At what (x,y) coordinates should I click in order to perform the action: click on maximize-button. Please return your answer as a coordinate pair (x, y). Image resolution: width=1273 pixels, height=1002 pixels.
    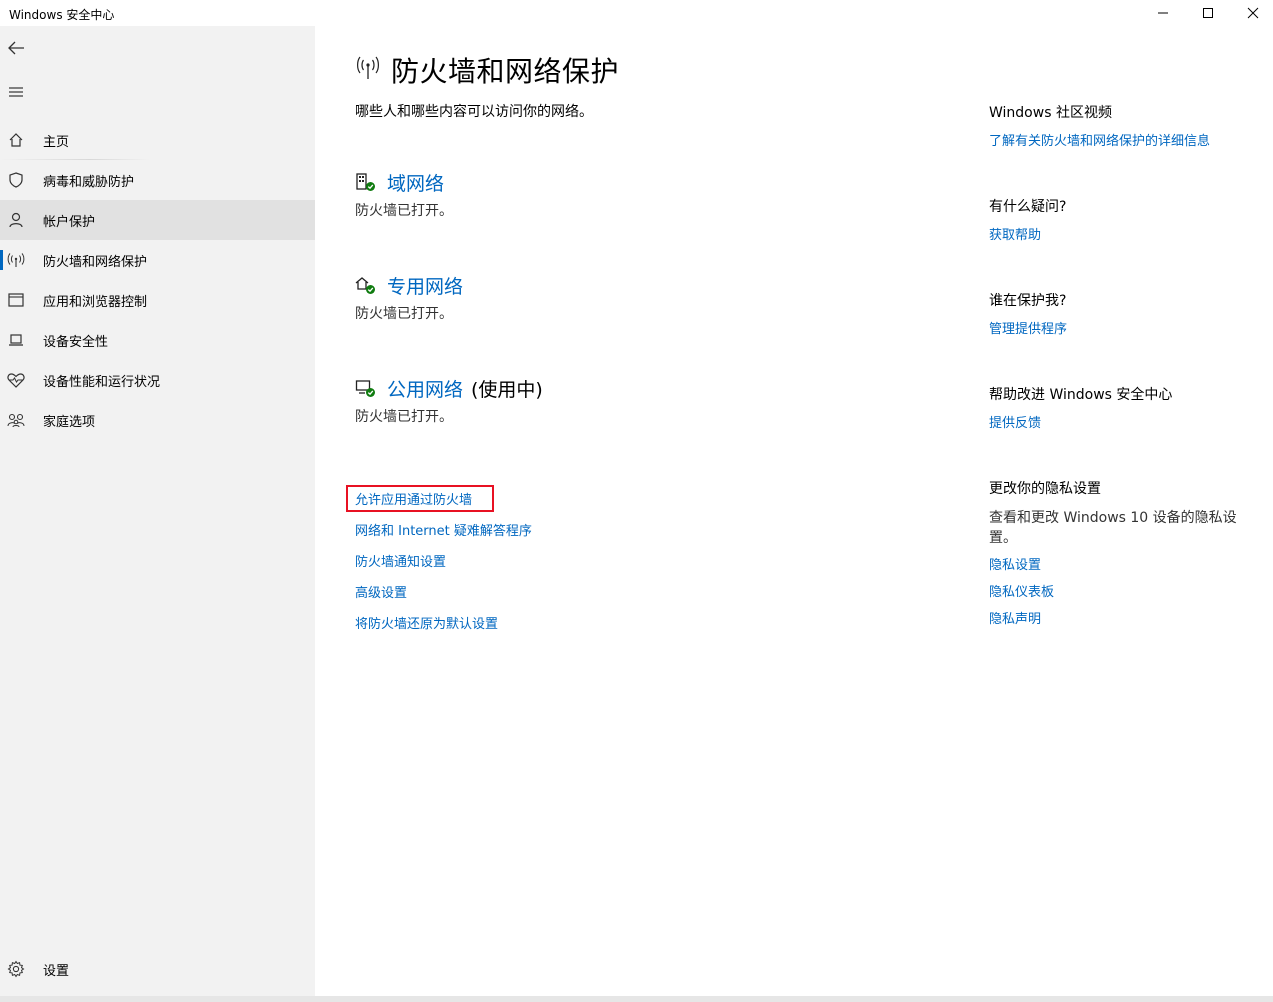
    Looking at the image, I should click on (1208, 13).